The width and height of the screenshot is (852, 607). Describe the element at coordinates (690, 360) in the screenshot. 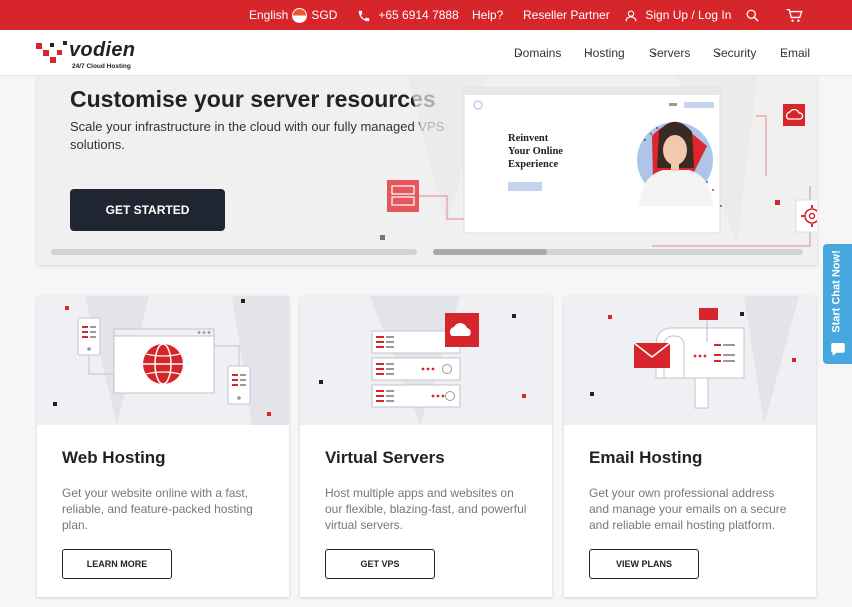

I see `email-hosting-illustration` at that location.